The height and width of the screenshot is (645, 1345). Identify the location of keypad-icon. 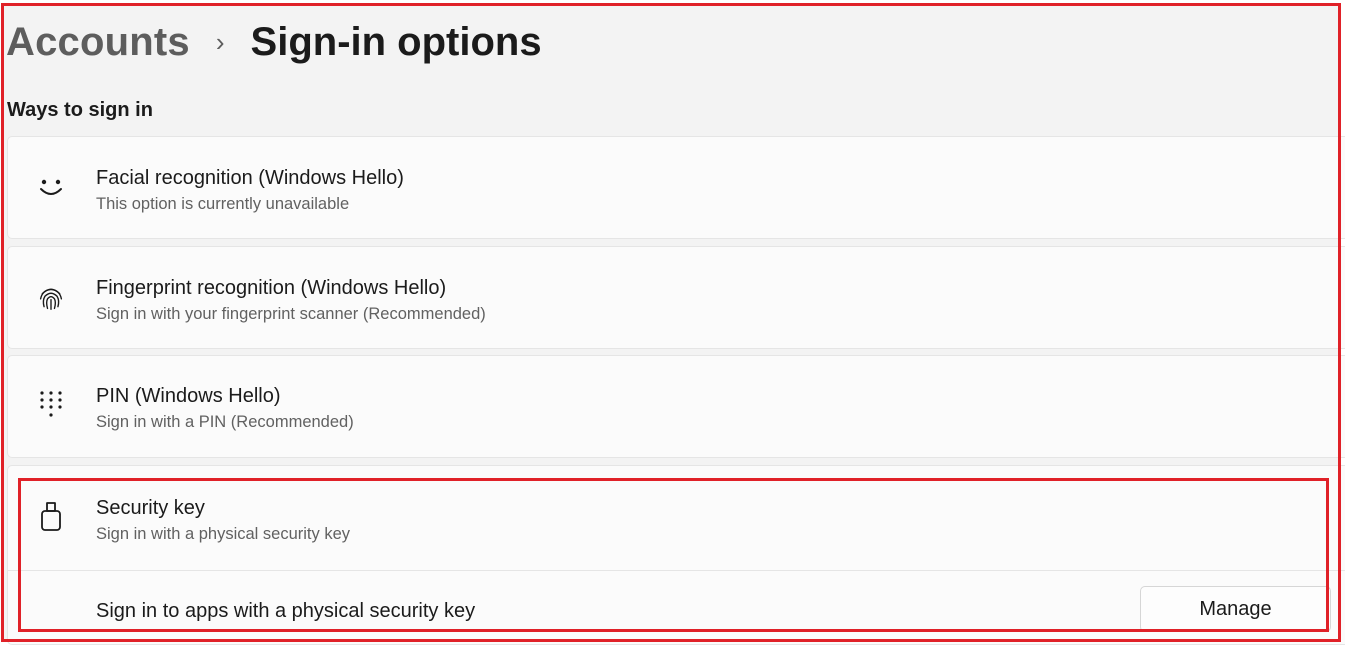
(51, 405).